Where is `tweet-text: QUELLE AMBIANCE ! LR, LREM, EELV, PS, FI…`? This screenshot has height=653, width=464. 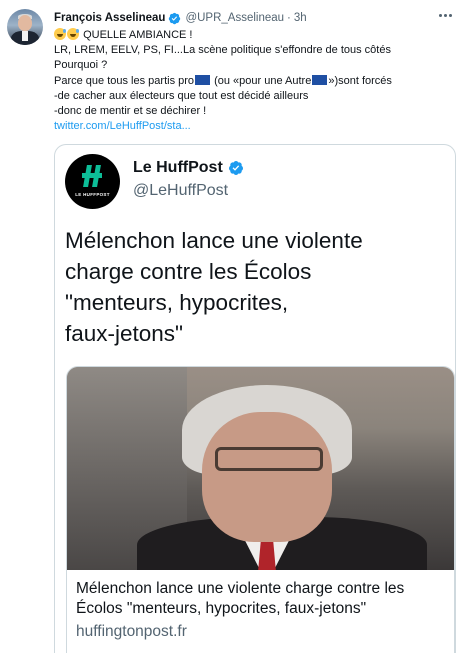 tweet-text: QUELLE AMBIANCE ! LR, LREM, EELV, PS, FI… is located at coordinates (254, 81).